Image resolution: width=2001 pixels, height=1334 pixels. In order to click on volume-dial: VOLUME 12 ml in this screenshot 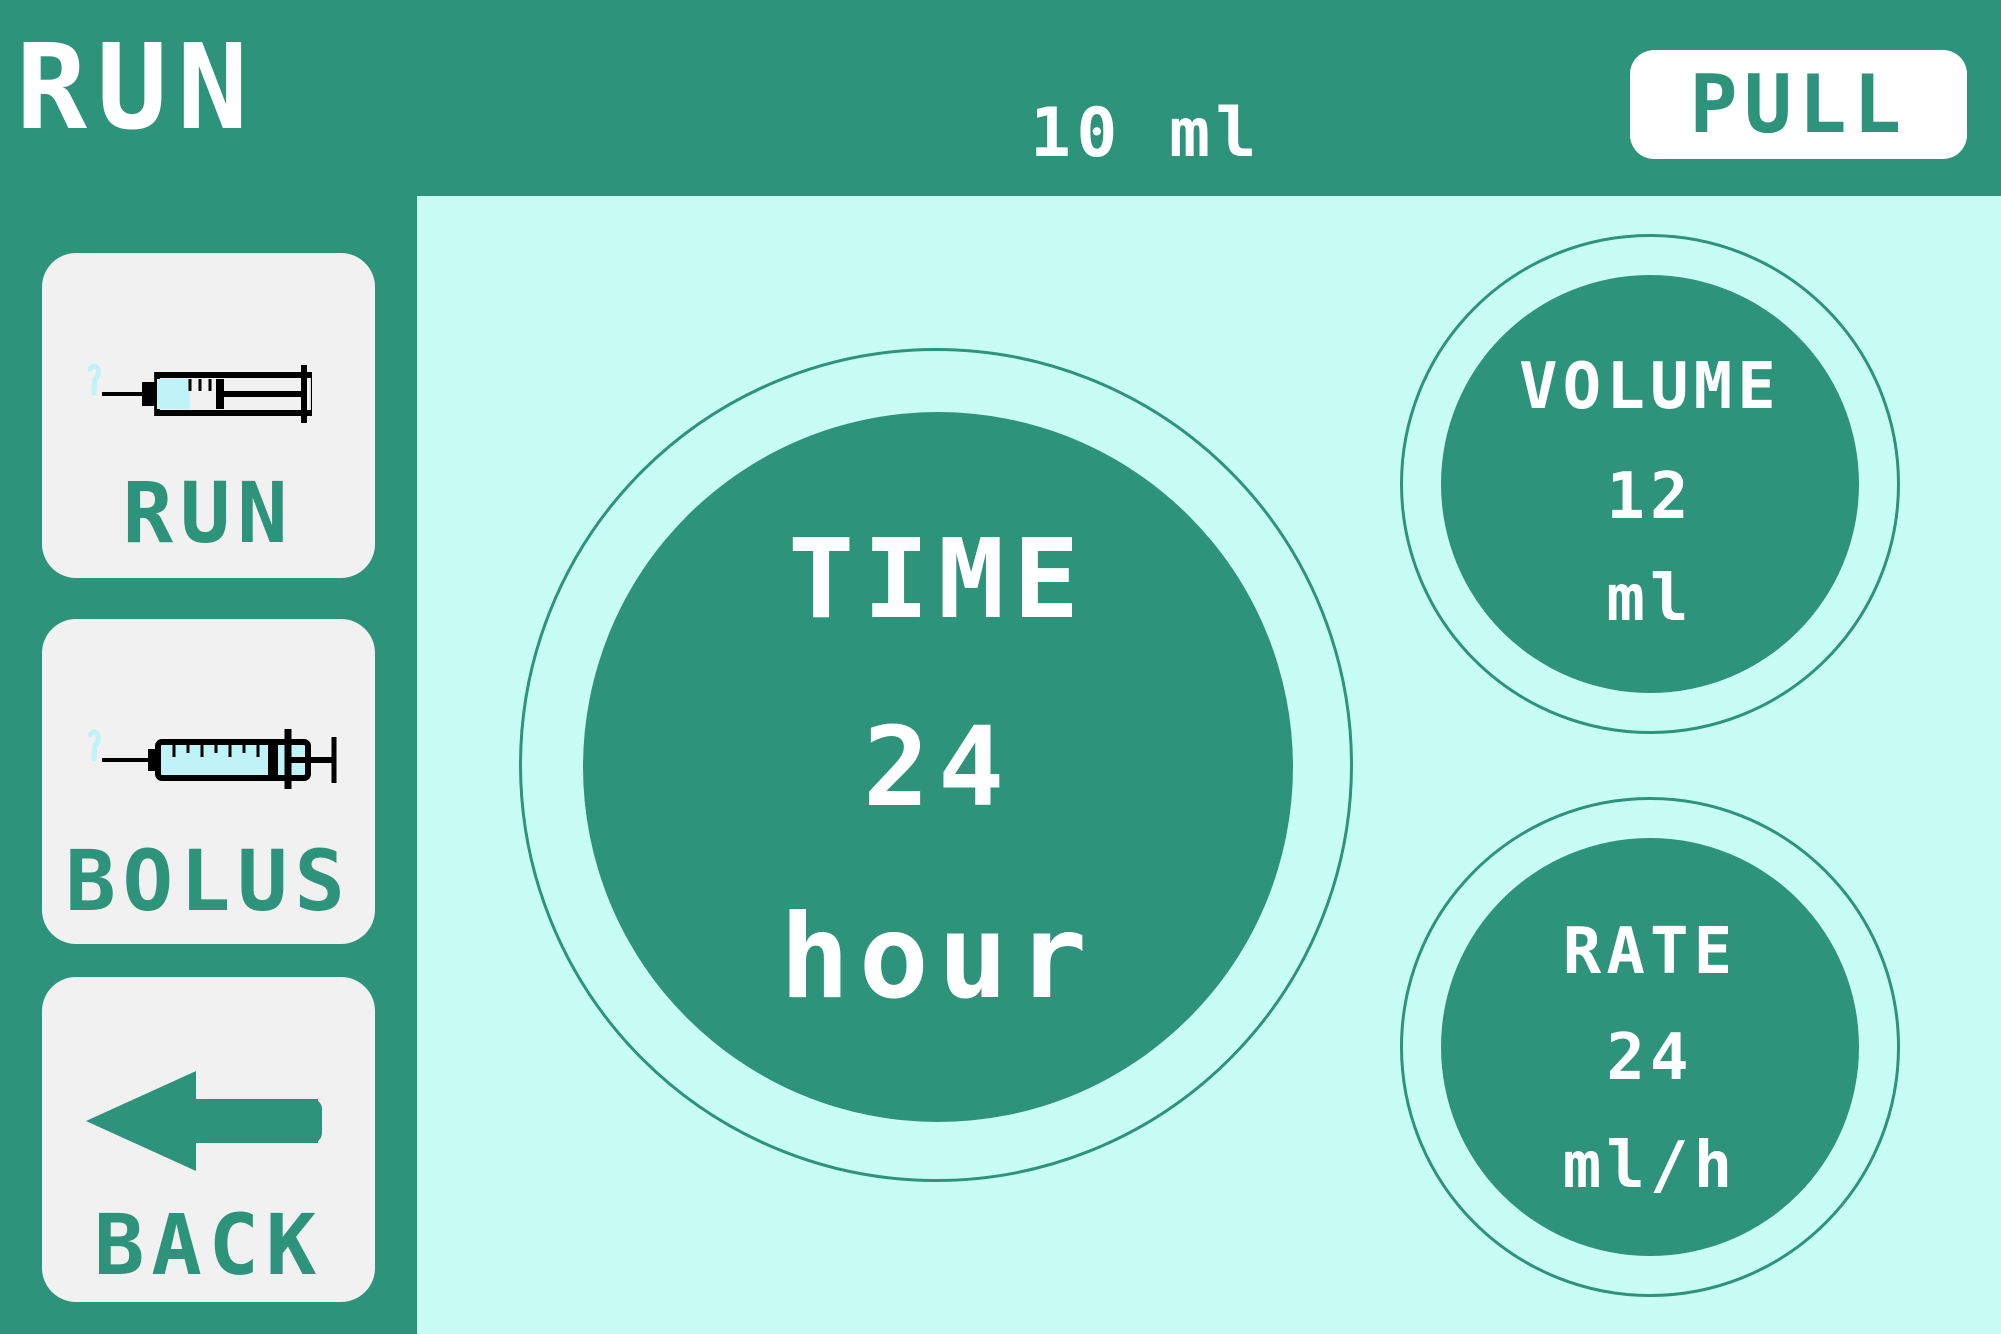, I will do `click(1650, 484)`.